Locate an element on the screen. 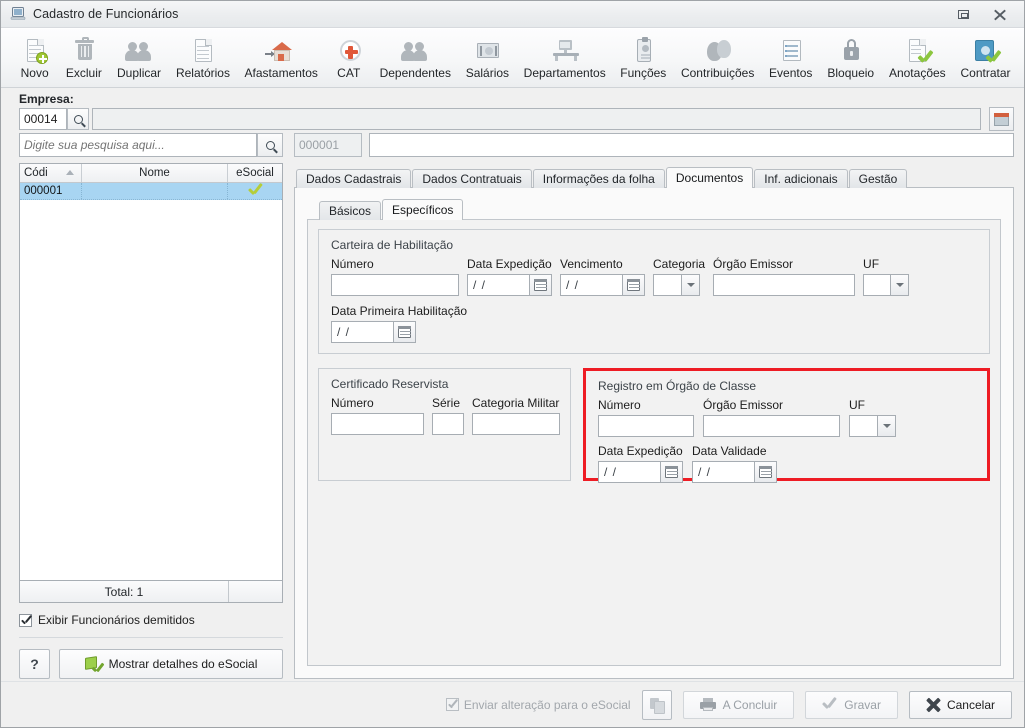 This screenshot has width=1025, height=728. show-dismissed-label: Exibir Funcionários demitidos is located at coordinates (116, 620).